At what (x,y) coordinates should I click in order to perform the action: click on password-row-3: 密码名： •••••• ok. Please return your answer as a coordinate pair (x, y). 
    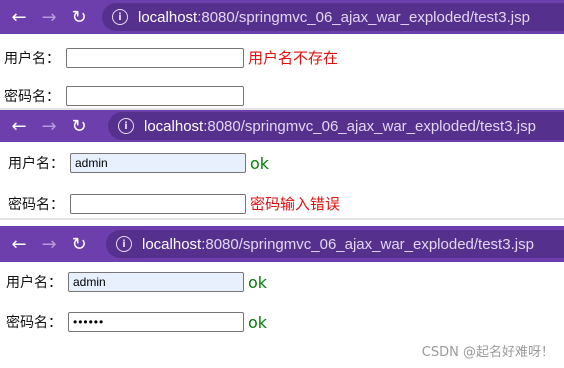
    Looking at the image, I should click on (136, 322).